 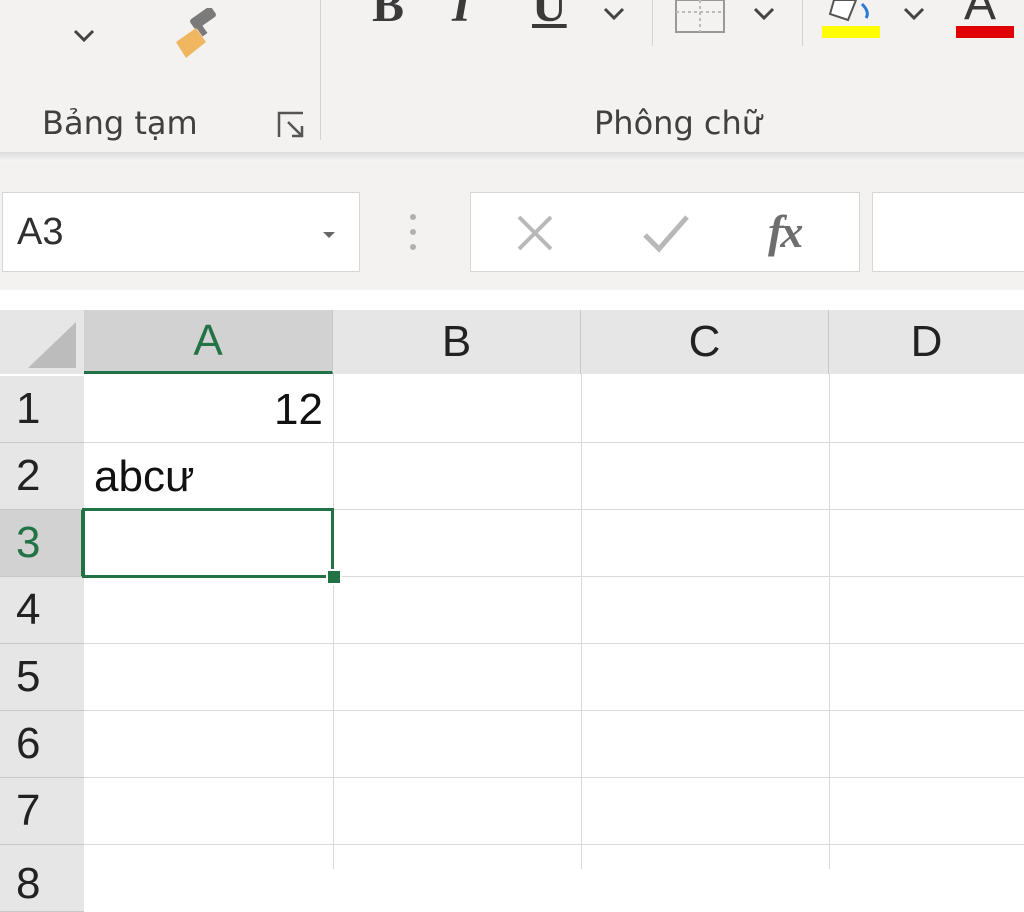 What do you see at coordinates (208, 342) in the screenshot?
I see `column-header-a: A` at bounding box center [208, 342].